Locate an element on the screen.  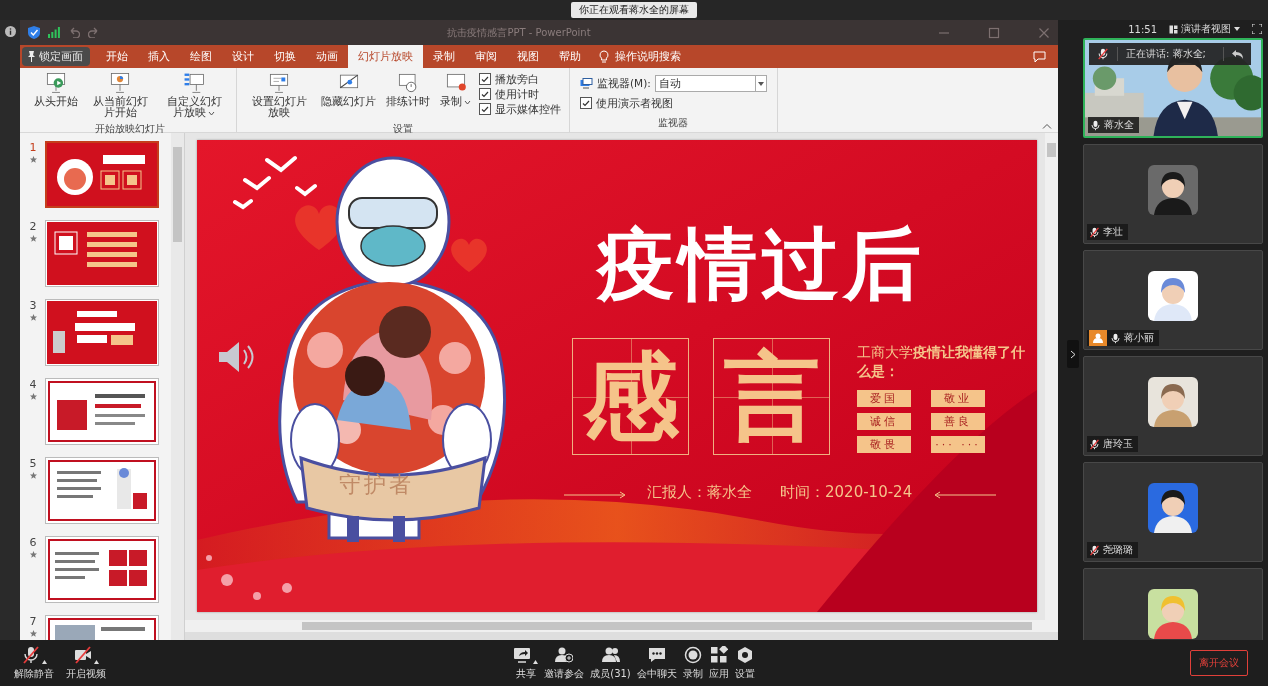
stopwatch-icon is located at coordinates (408, 83).